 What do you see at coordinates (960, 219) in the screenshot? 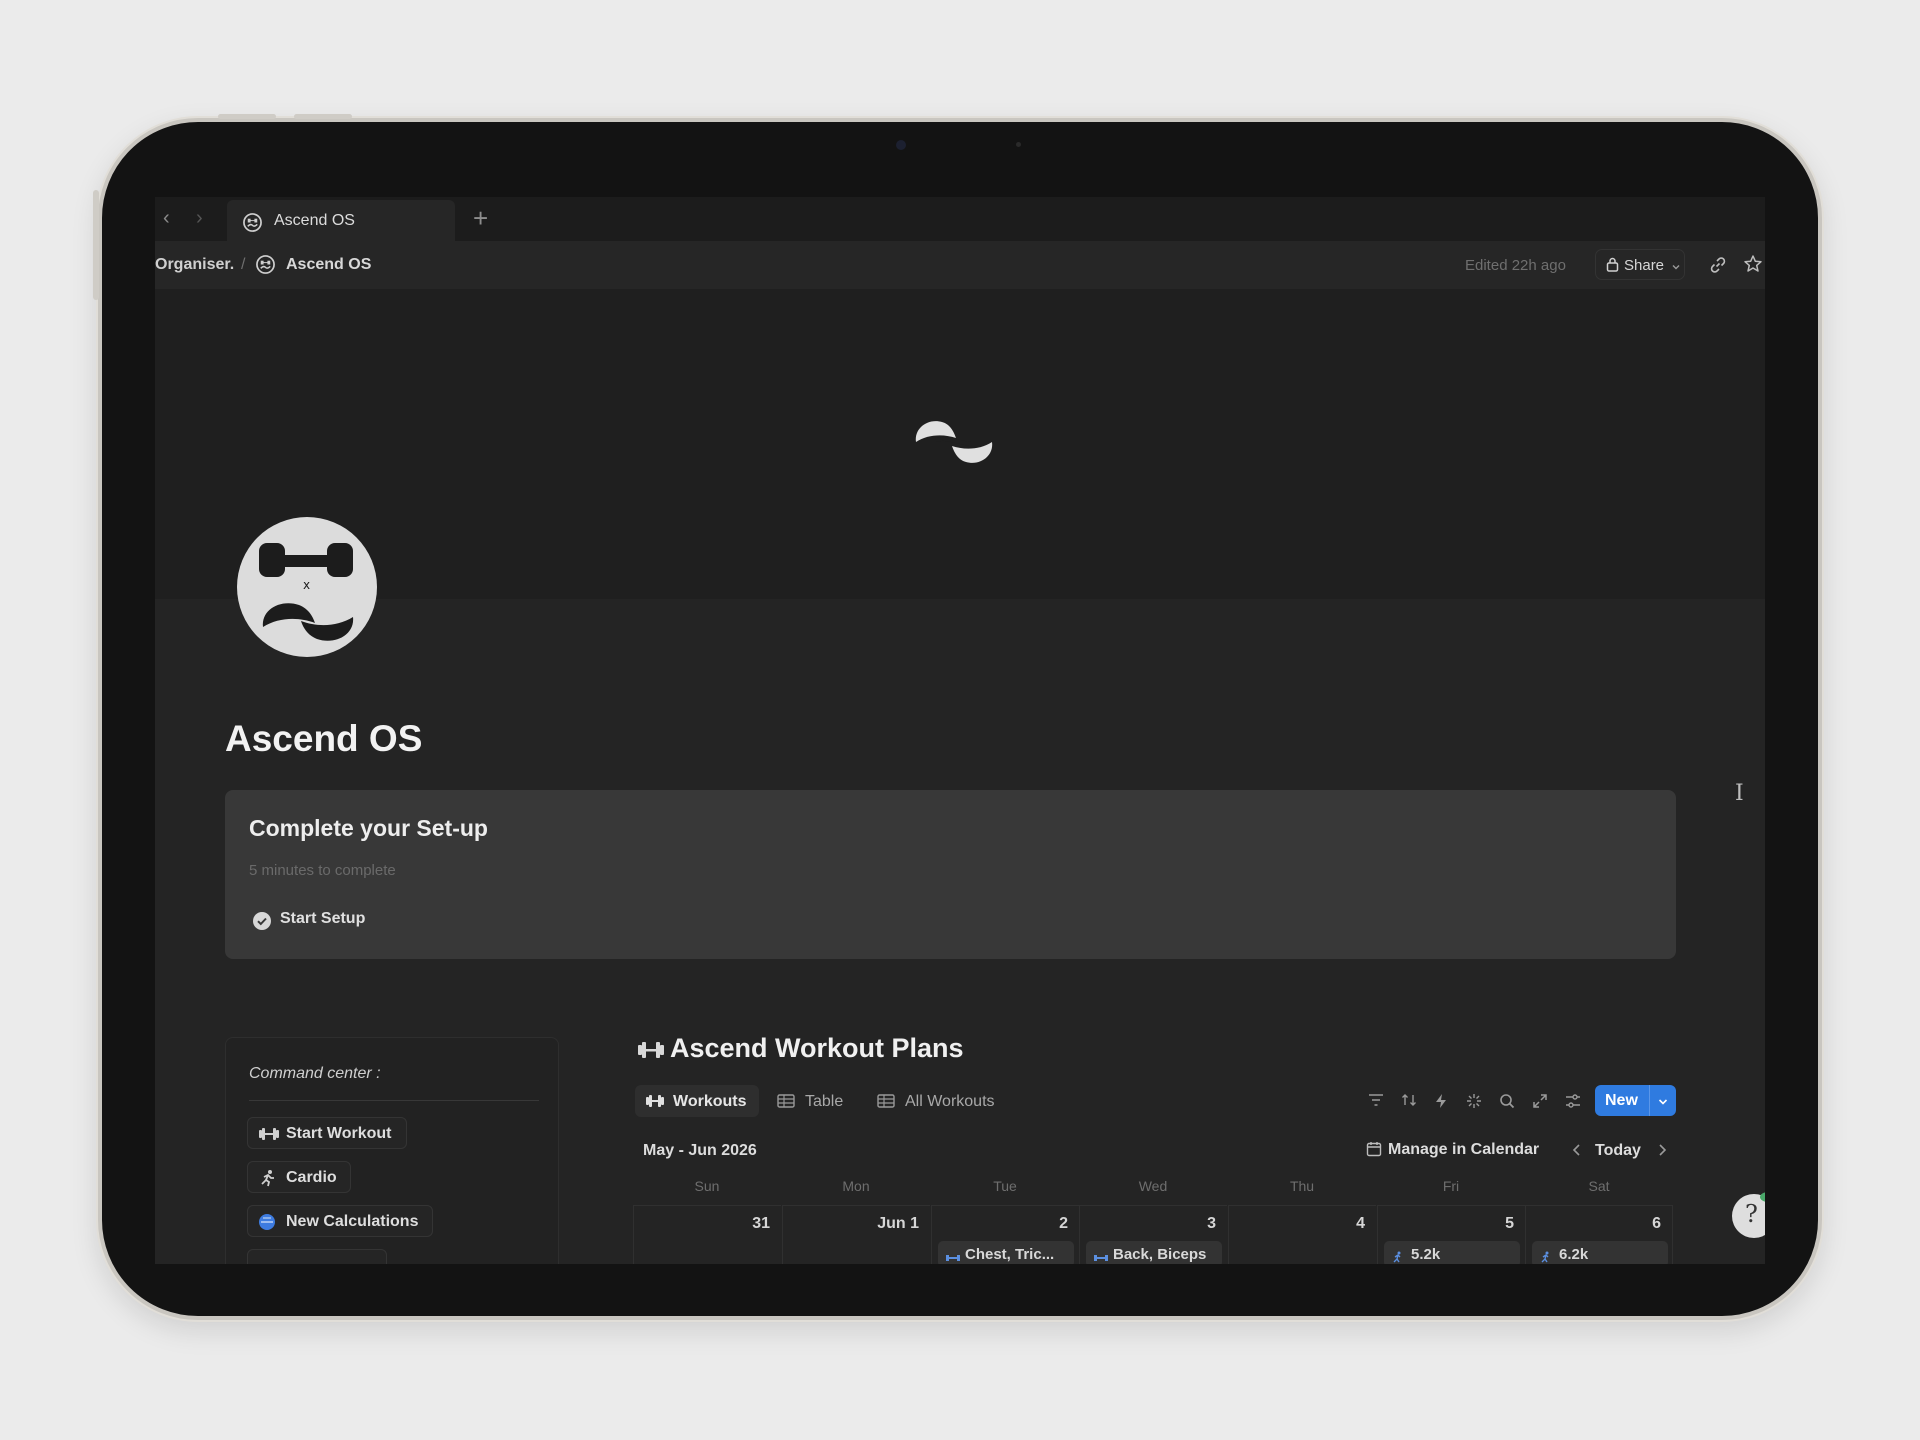
I see `tab-bar: ‹ › Ascend OS +` at bounding box center [960, 219].